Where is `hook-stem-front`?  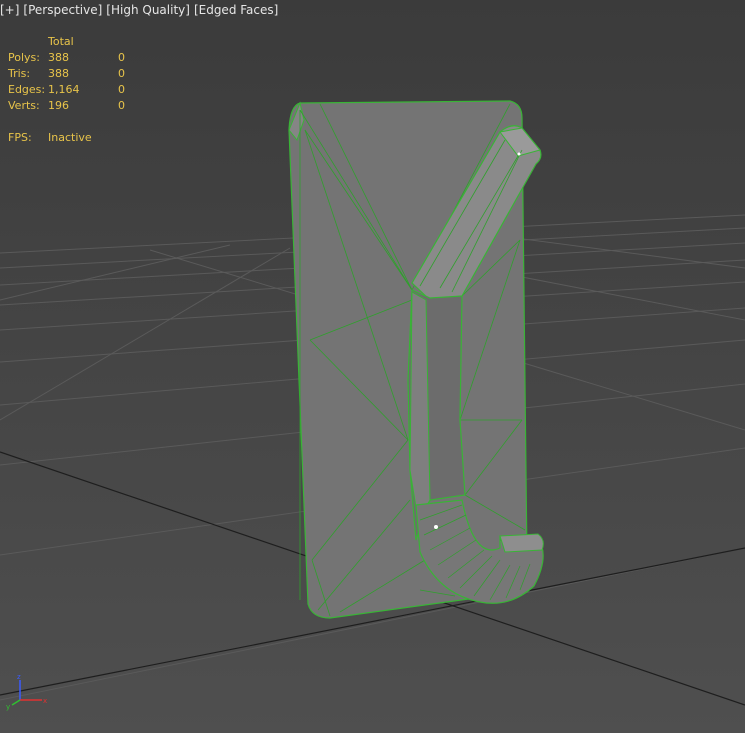
hook-stem-front is located at coordinates (420, 406).